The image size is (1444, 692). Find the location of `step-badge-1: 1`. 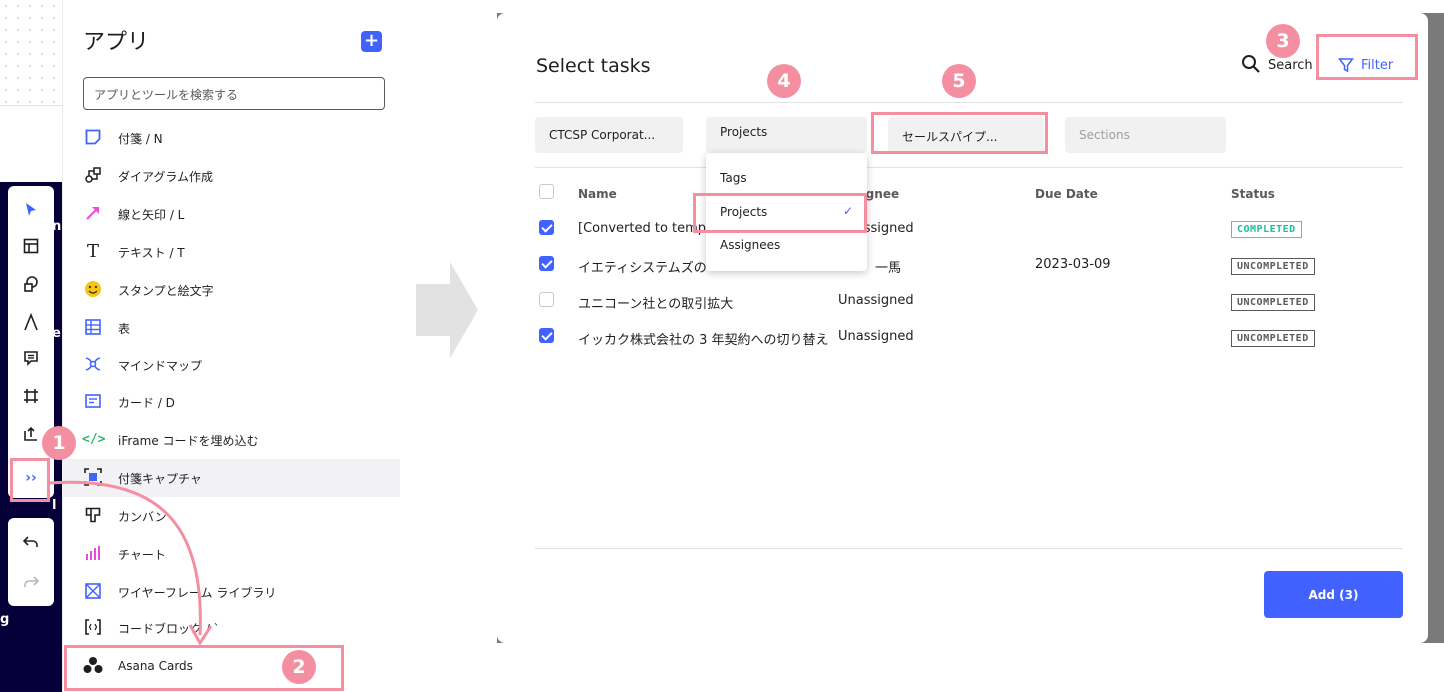

step-badge-1: 1 is located at coordinates (59, 443).